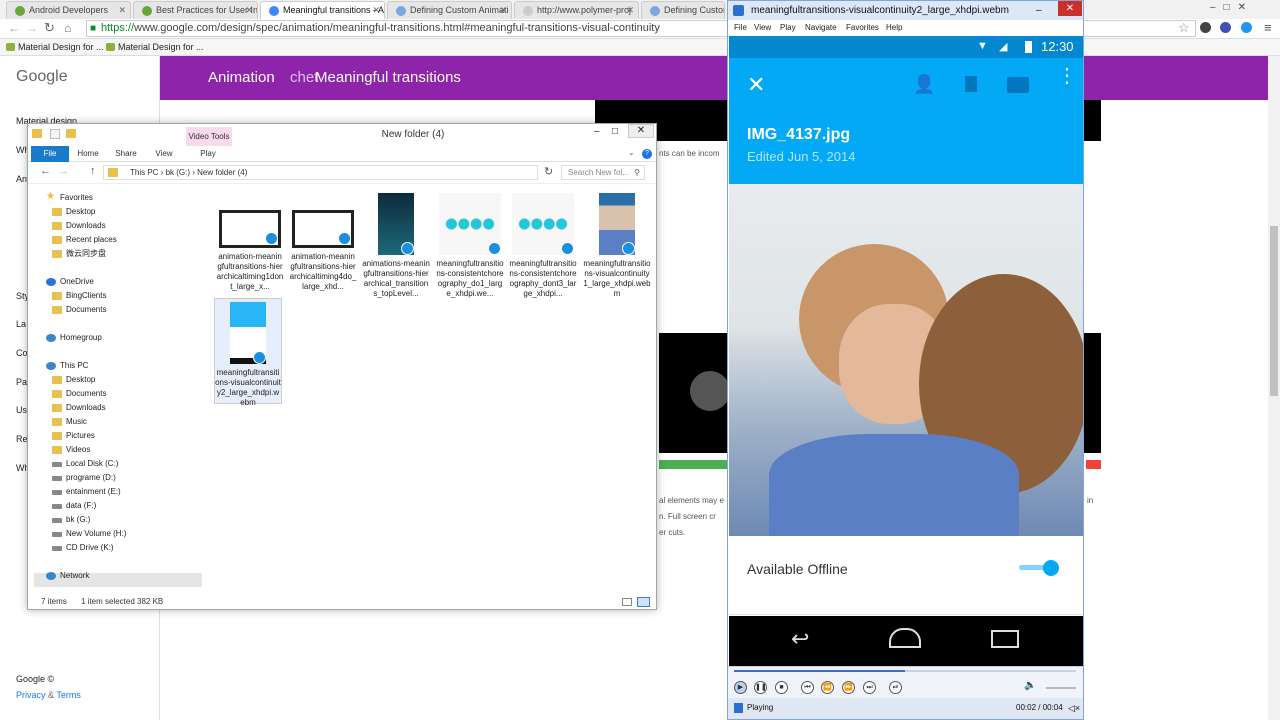 The height and width of the screenshot is (720, 1280). What do you see at coordinates (848, 687) in the screenshot?
I see `fast-forward-button: ⏩` at bounding box center [848, 687].